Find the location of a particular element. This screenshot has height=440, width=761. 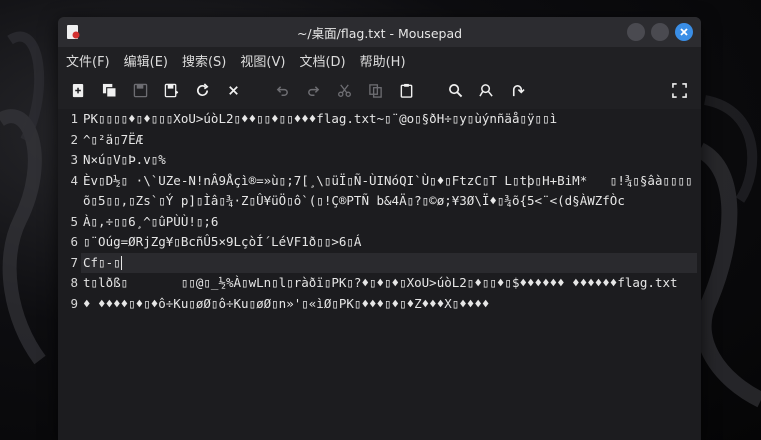

window-title: ~/桌面/flag.txt - Mousepad is located at coordinates (379, 33).